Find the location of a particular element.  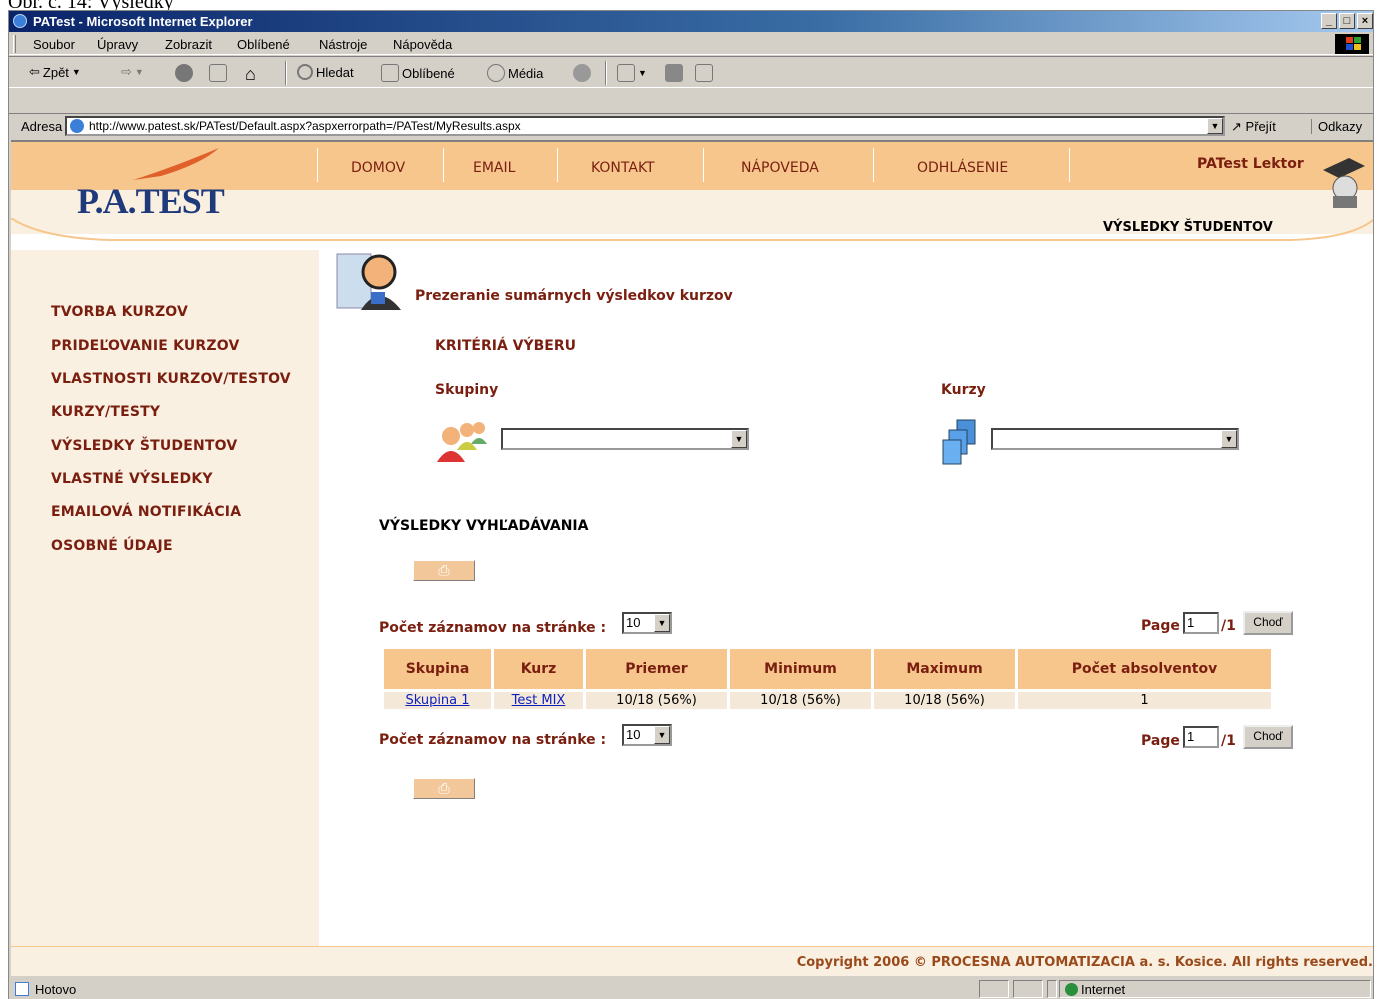

status-text: Hotovo is located at coordinates (56, 989).